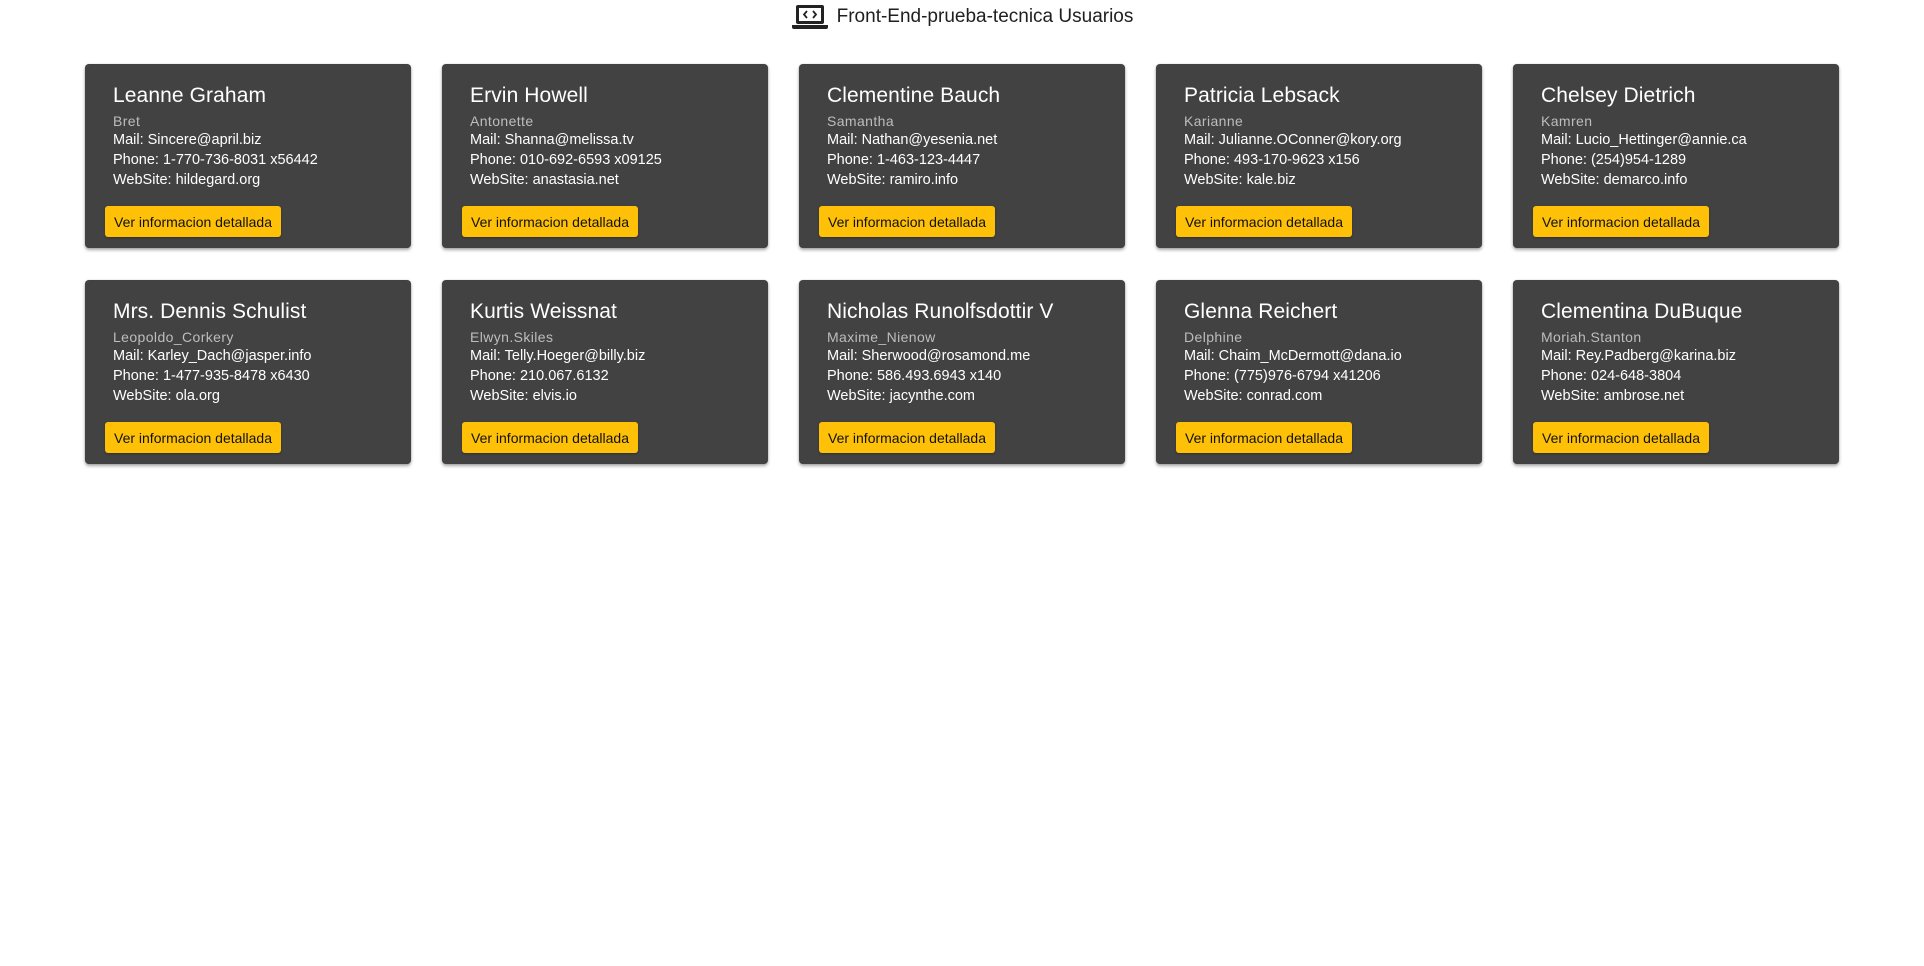 This screenshot has height=966, width=1924. Describe the element at coordinates (1323, 376) in the screenshot. I see `user-phone-row: Phone: (775)976-6794 x41206` at that location.